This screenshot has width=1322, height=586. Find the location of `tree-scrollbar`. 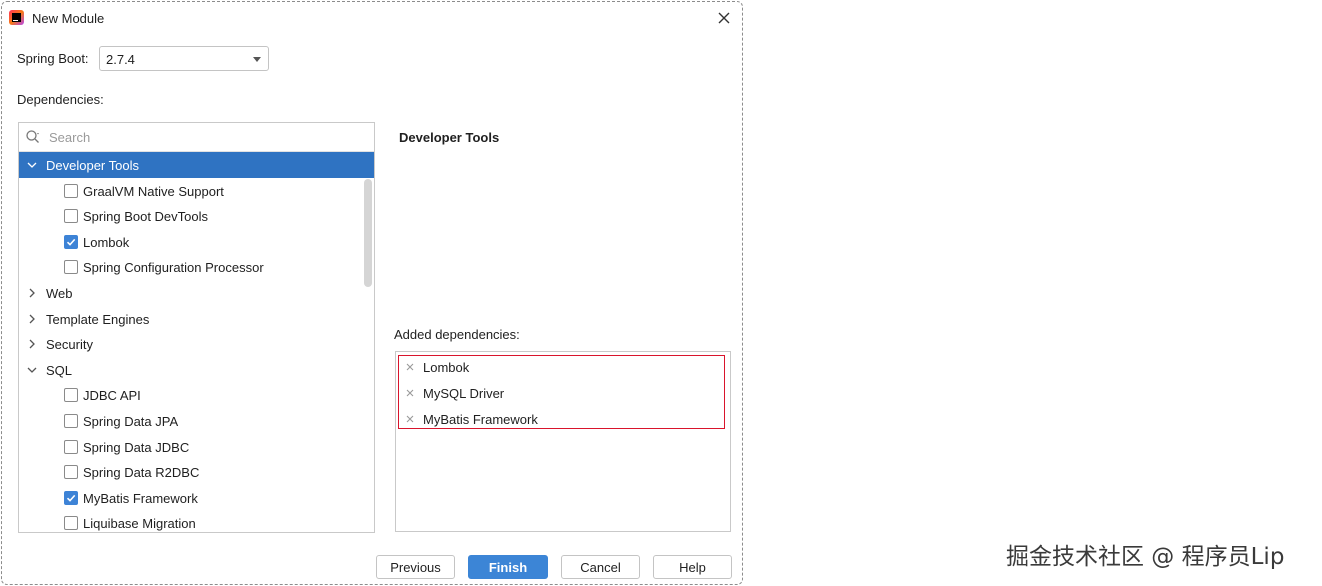

tree-scrollbar is located at coordinates (368, 233).